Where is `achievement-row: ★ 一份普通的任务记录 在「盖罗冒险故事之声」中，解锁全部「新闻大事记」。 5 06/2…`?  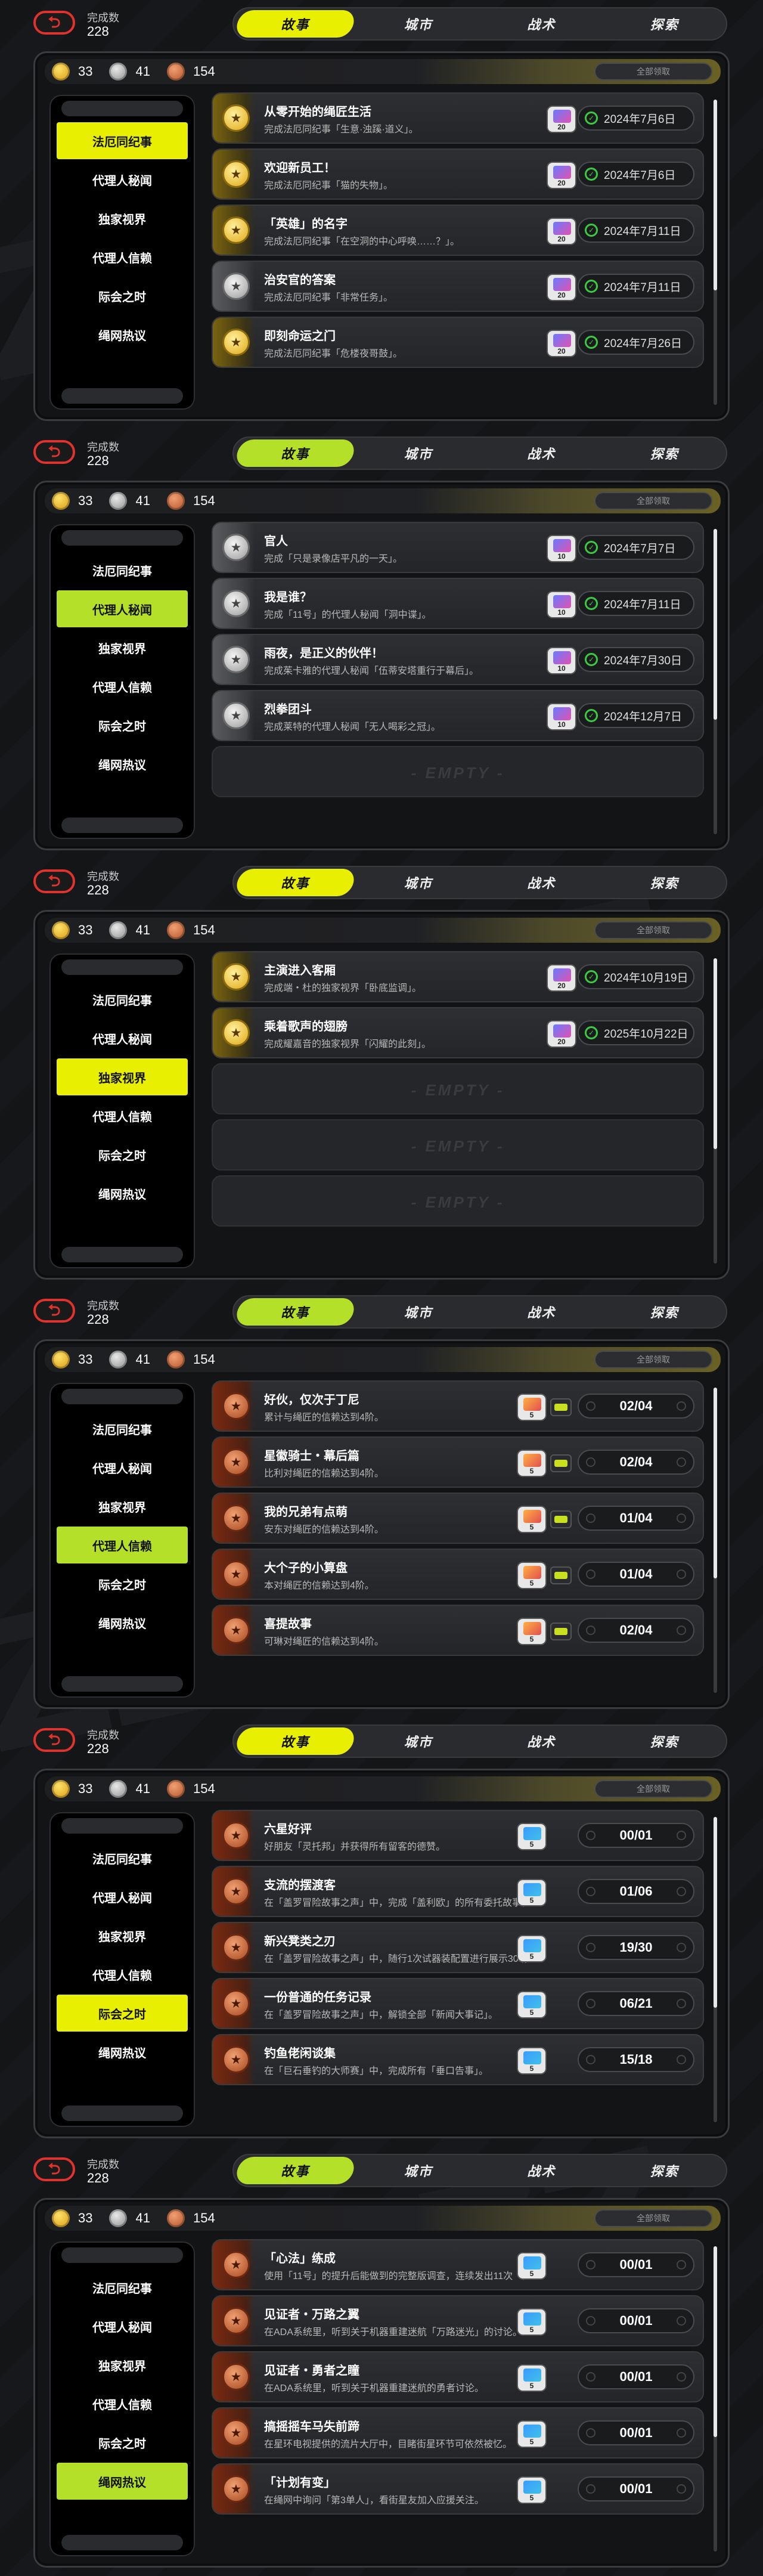
achievement-row: ★ 一份普通的任务记录 在「盖罗冒险故事之声」中，解锁全部「新闻大事记」。 5 06/2… is located at coordinates (458, 2003).